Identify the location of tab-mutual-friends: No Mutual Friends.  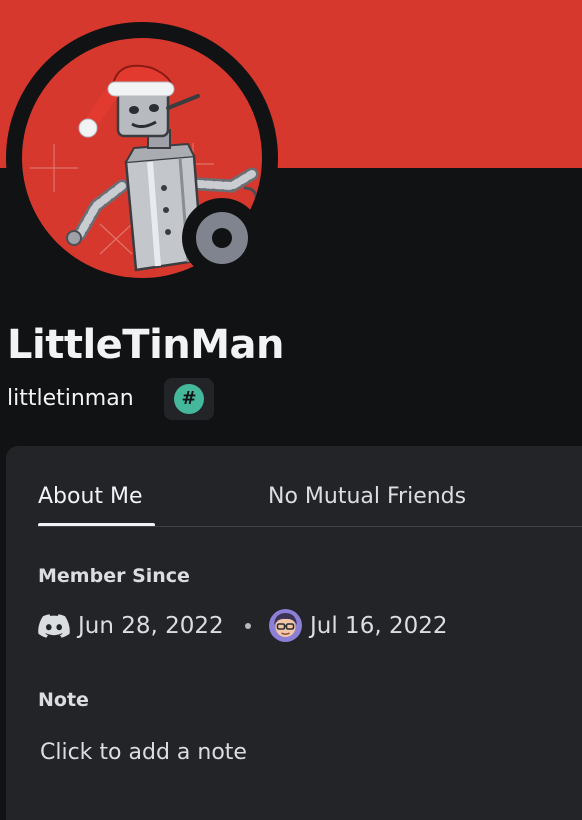
(367, 497).